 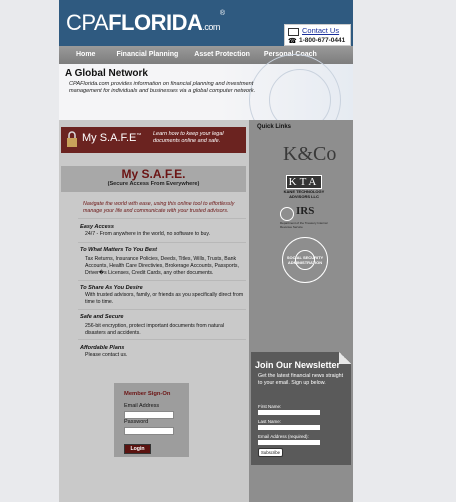 I want to click on email-label: Email Address, so click(x=142, y=406).